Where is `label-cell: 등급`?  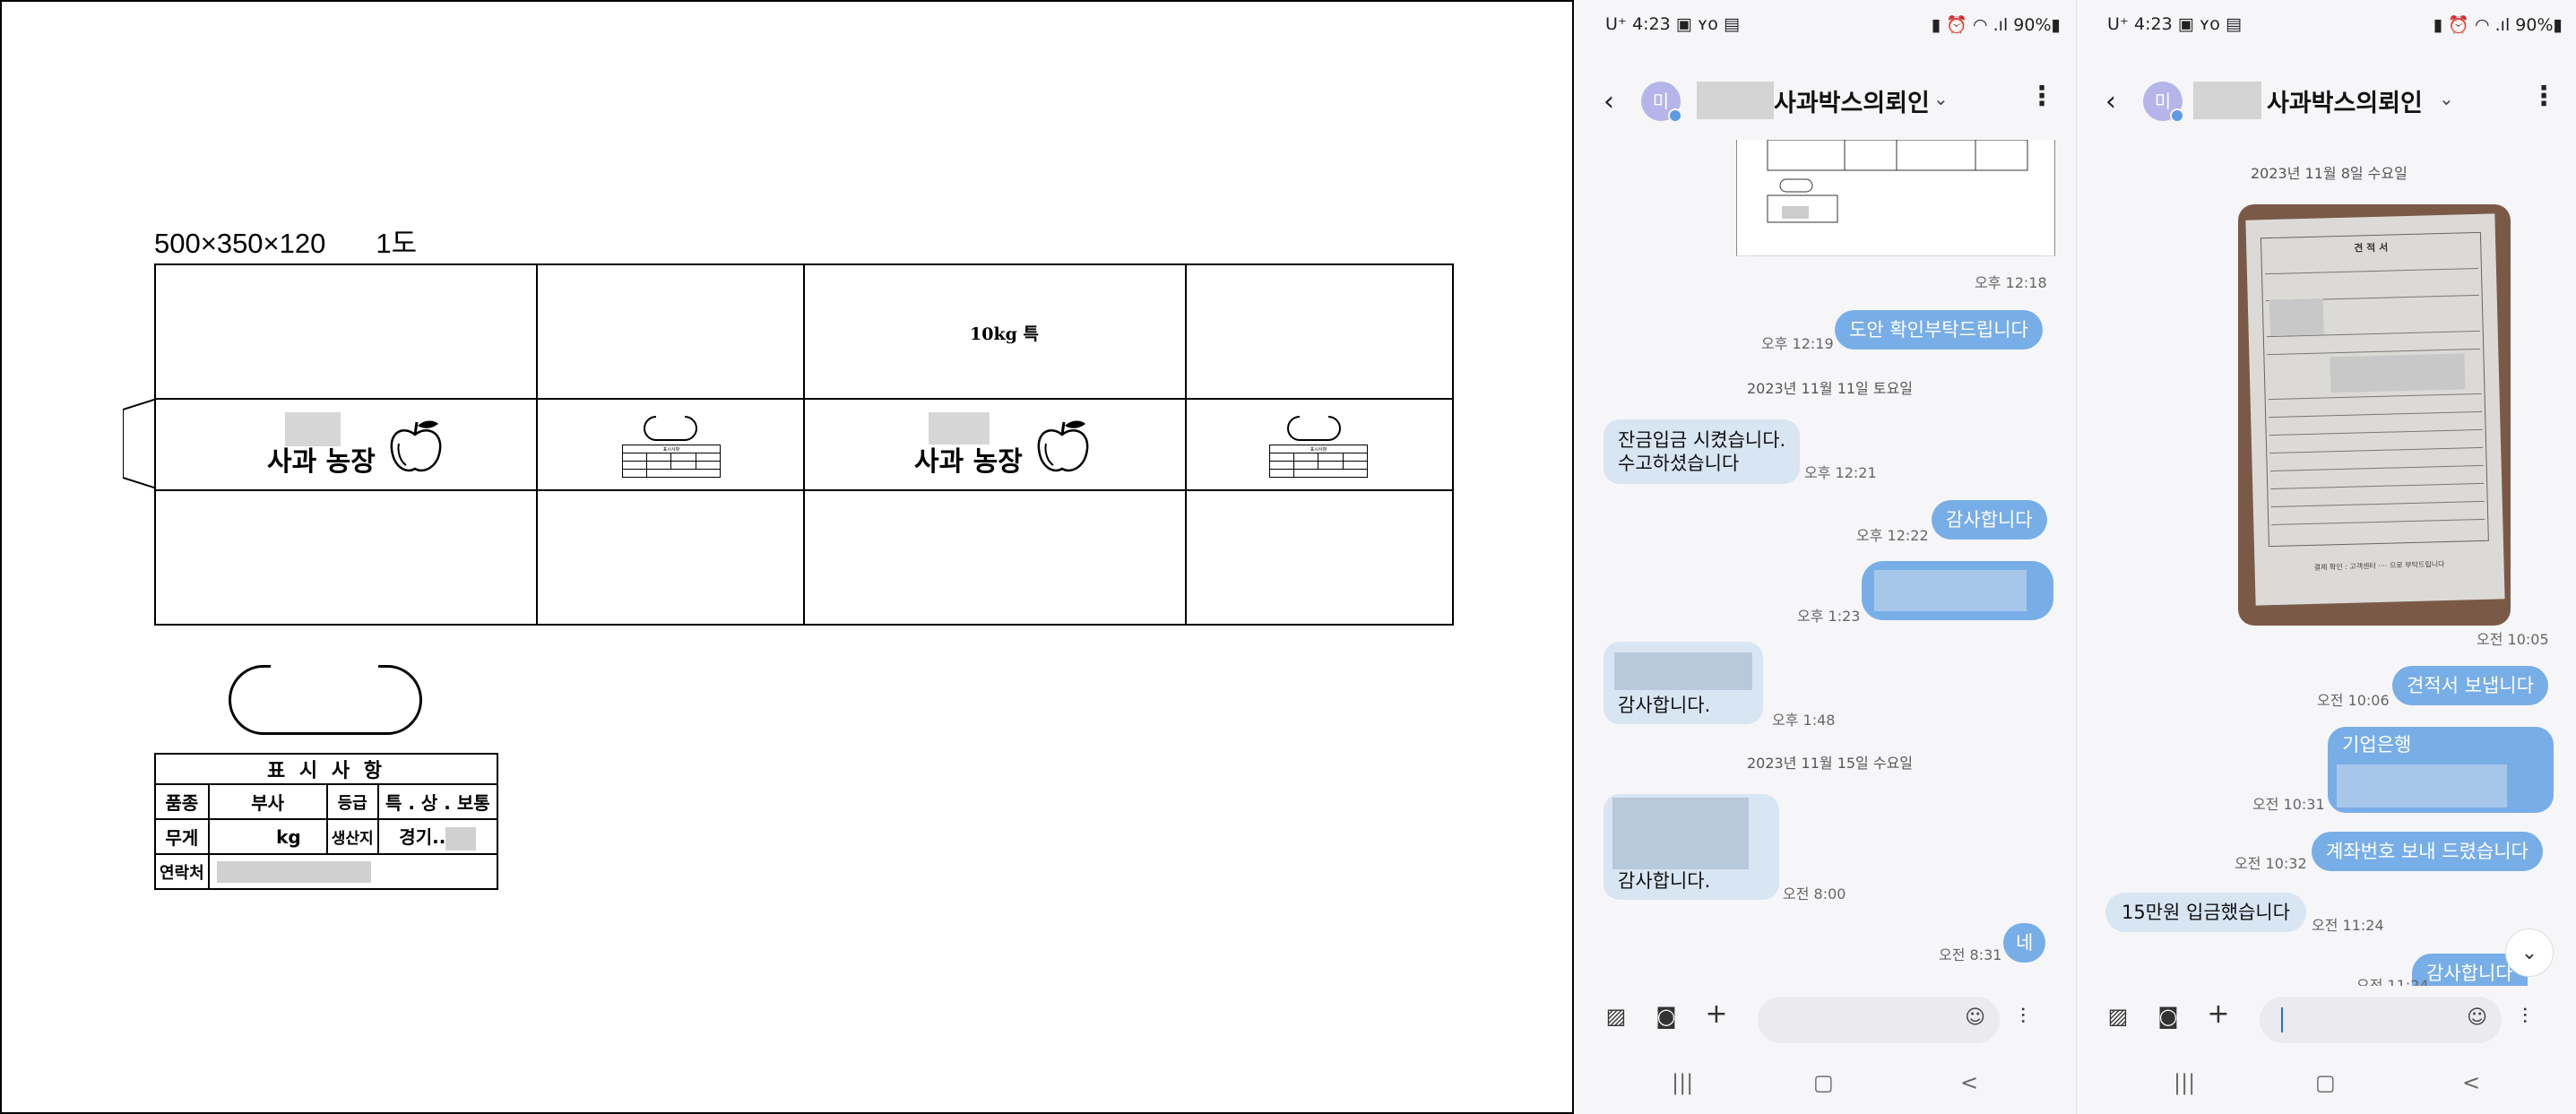 label-cell: 등급 is located at coordinates (352, 801).